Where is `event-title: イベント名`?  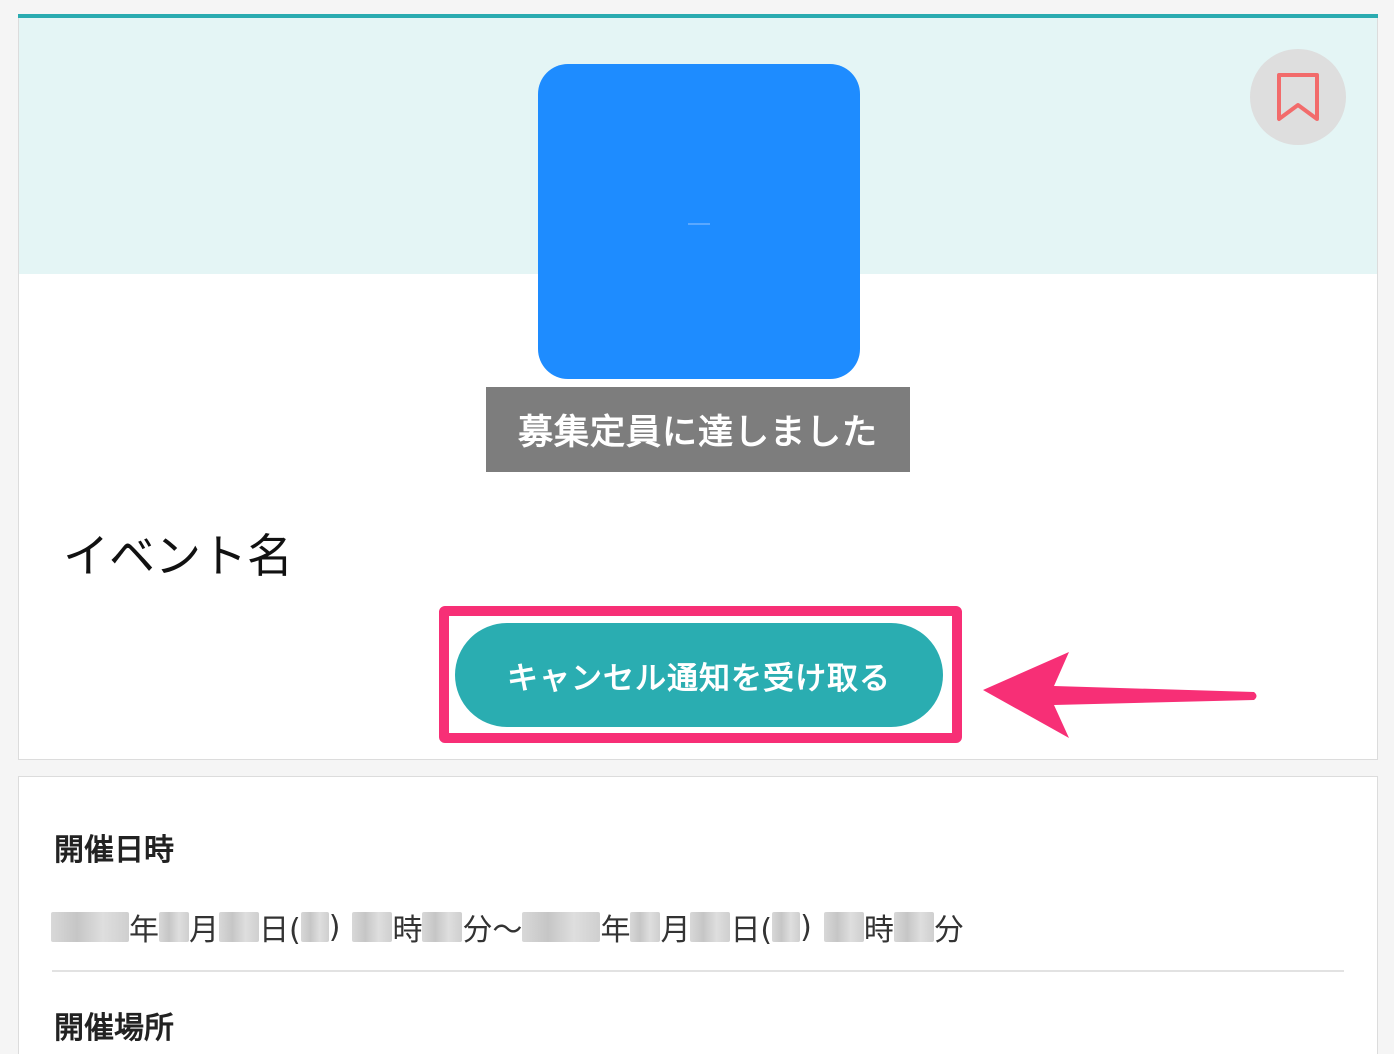 event-title: イベント名 is located at coordinates (178, 556).